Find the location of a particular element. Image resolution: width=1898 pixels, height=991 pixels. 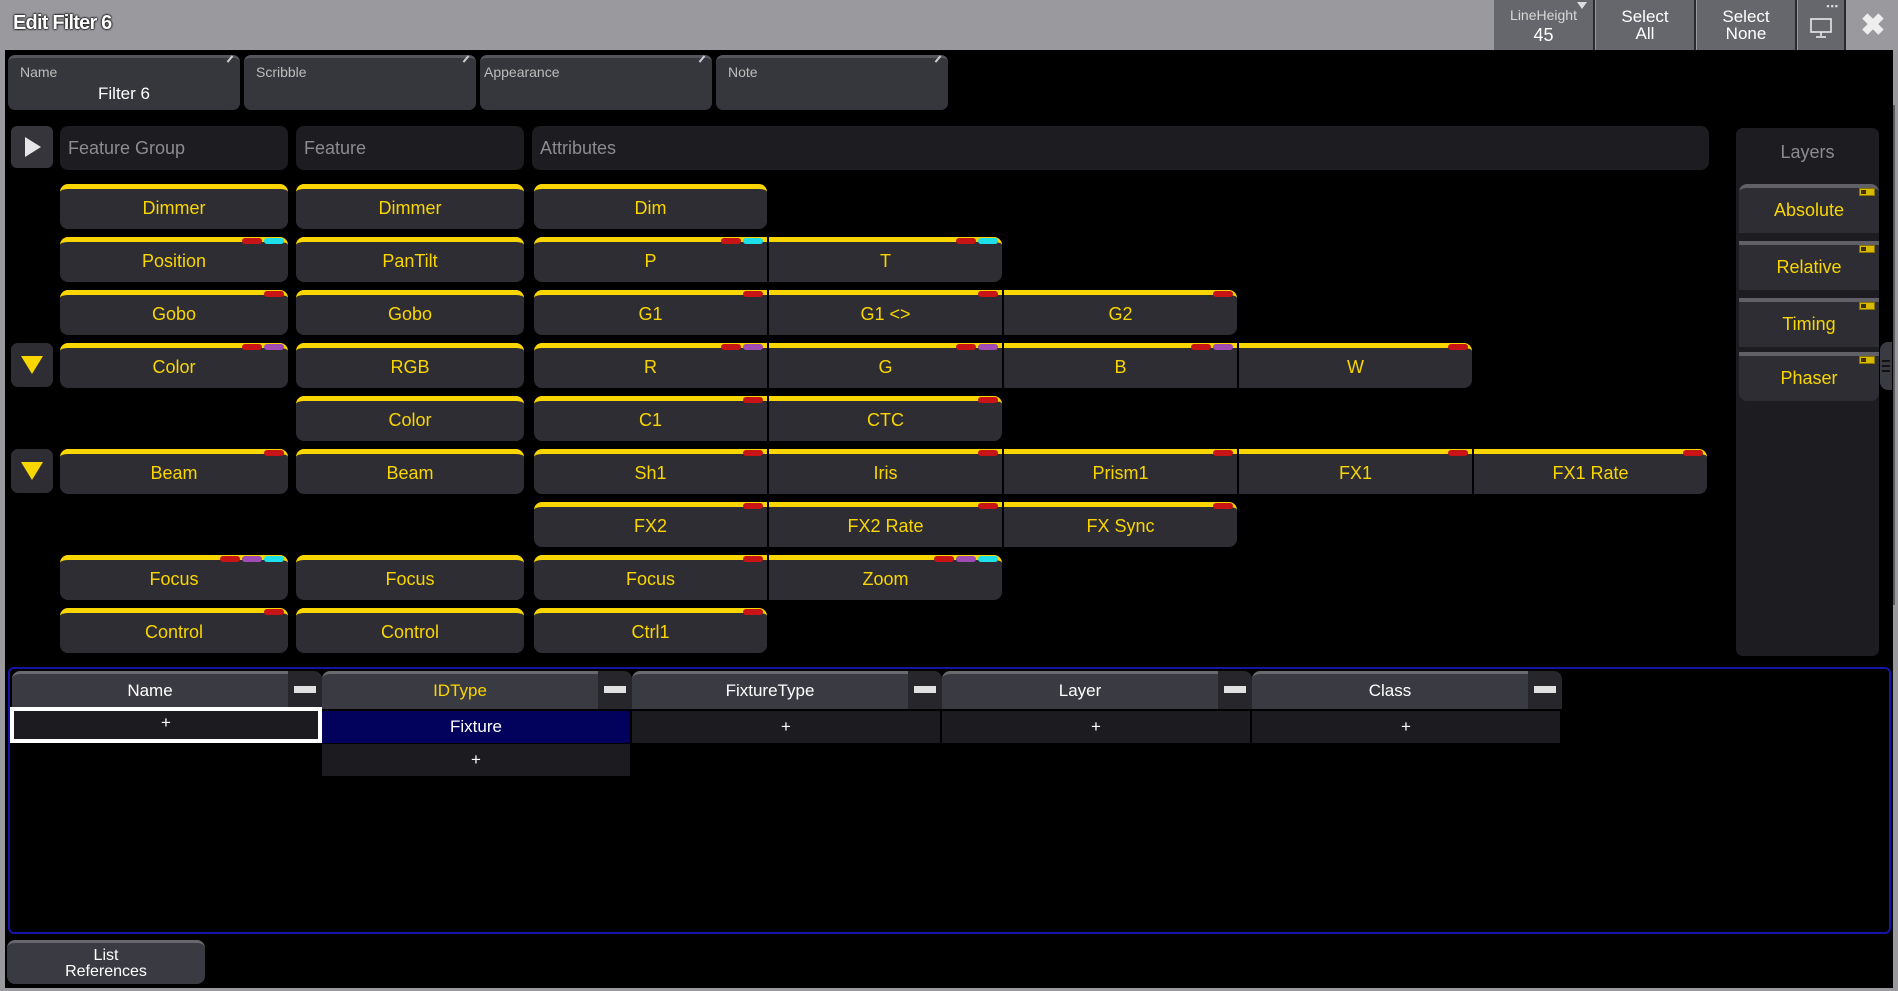

feature-cell: PanTilt is located at coordinates (410, 259).